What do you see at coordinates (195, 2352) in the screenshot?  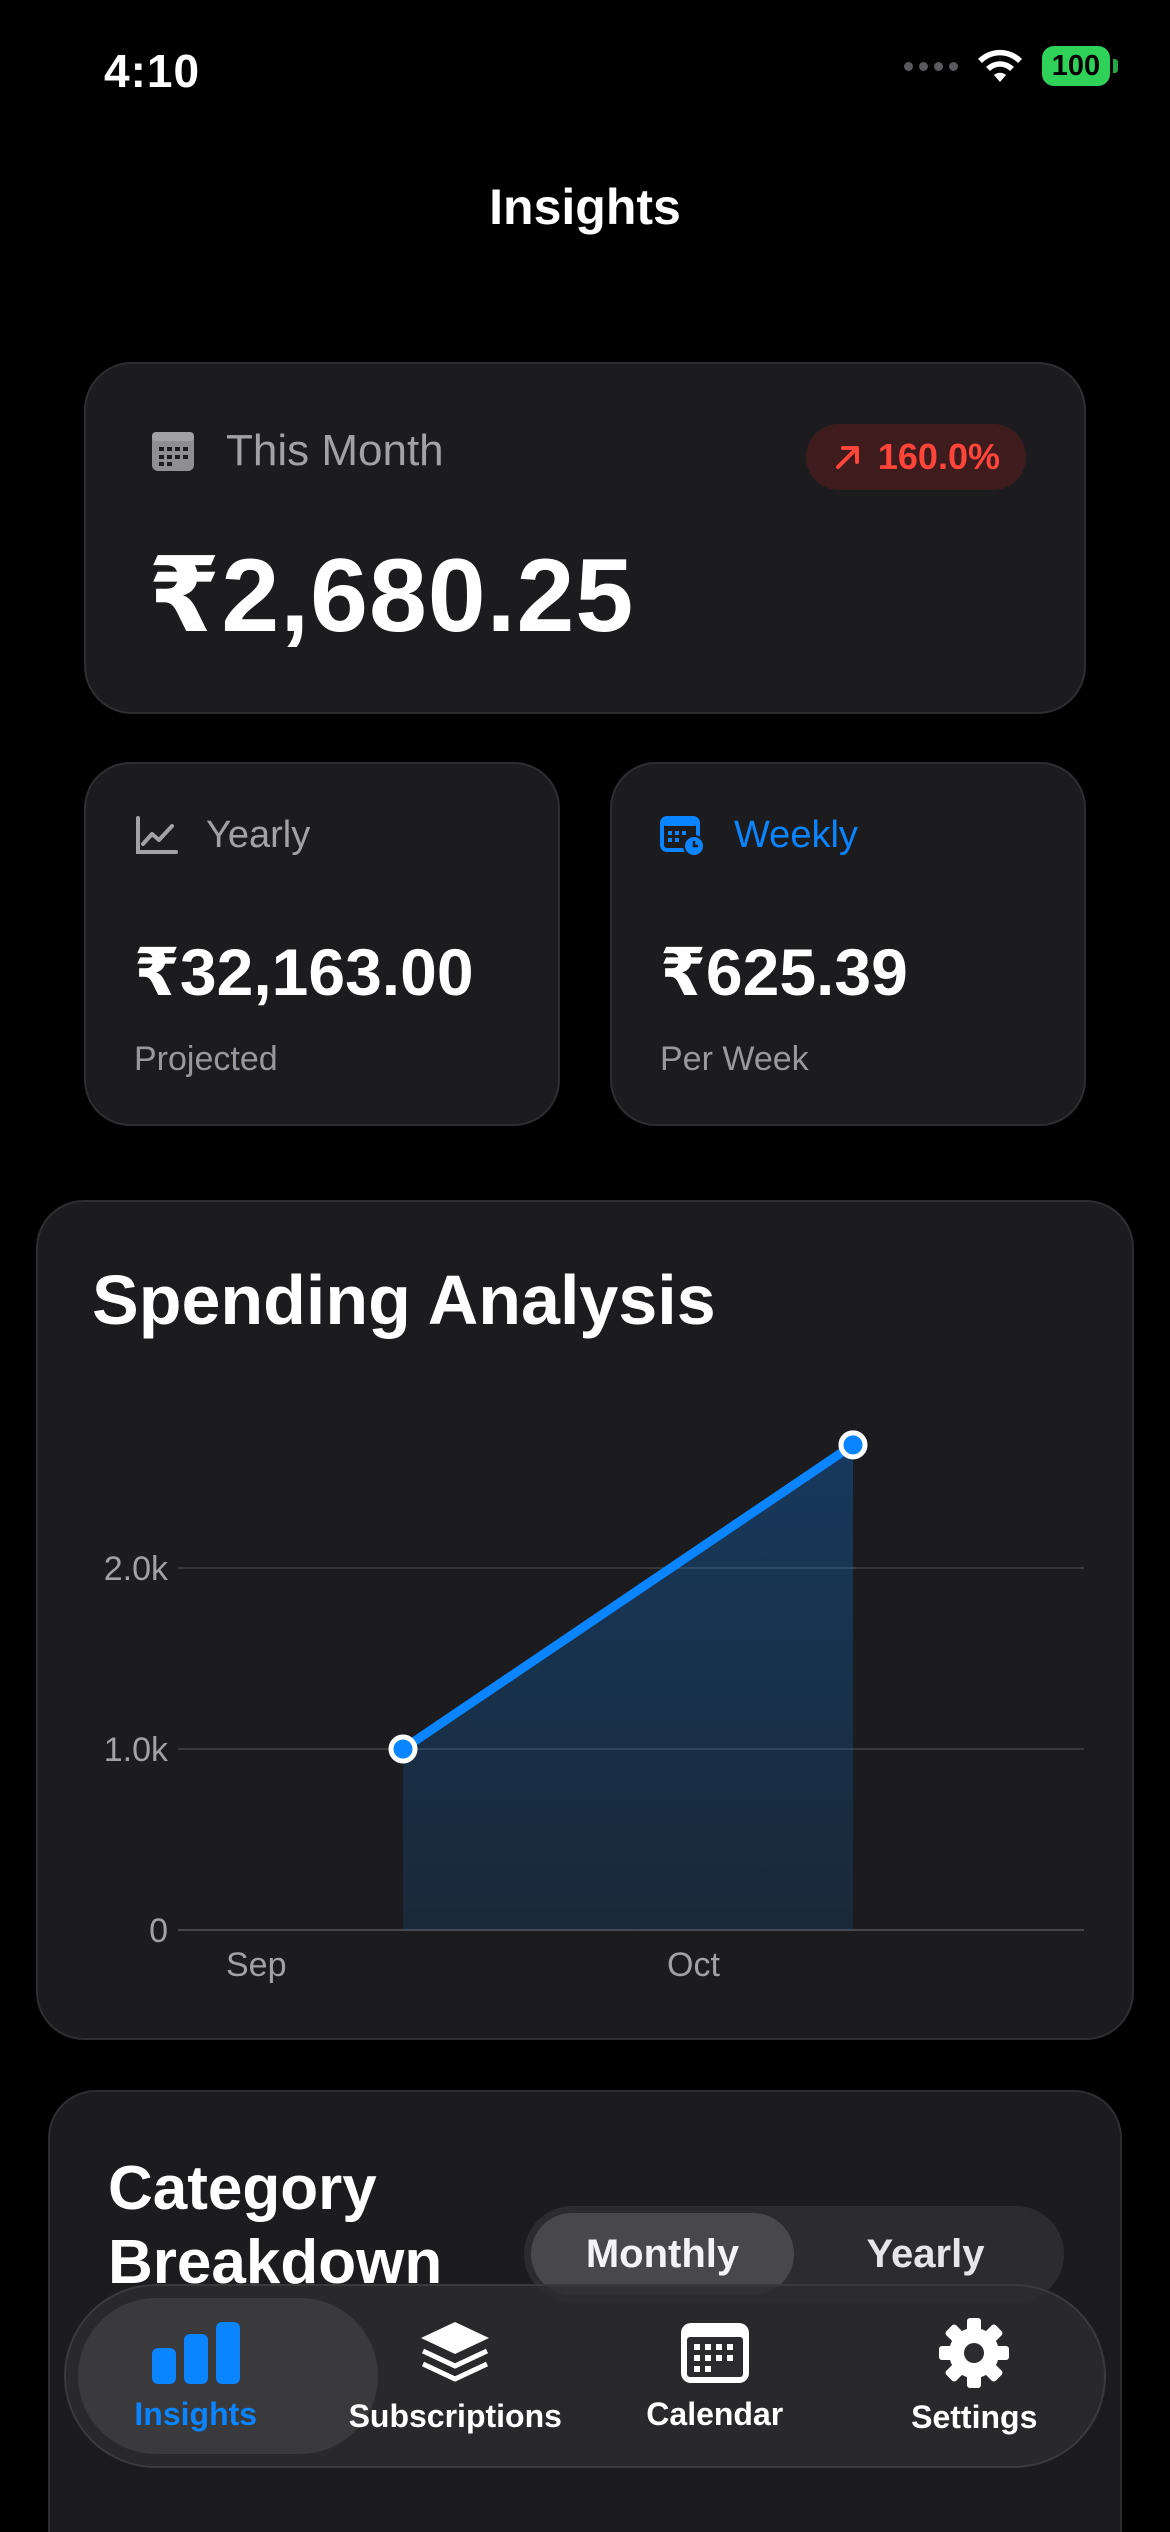 I see `chart-bar-icon` at bounding box center [195, 2352].